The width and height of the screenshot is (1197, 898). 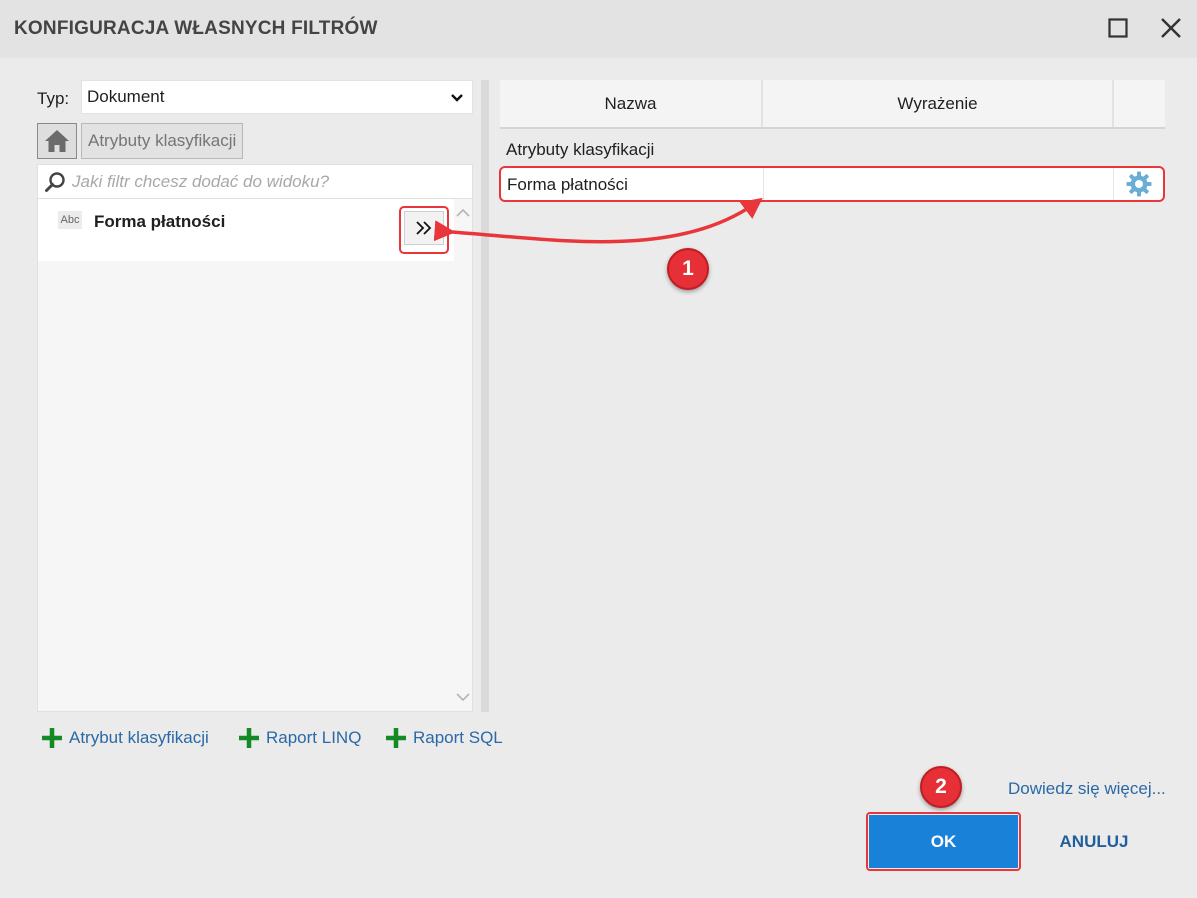 I want to click on list-item-label: Forma płatności, so click(x=160, y=221).